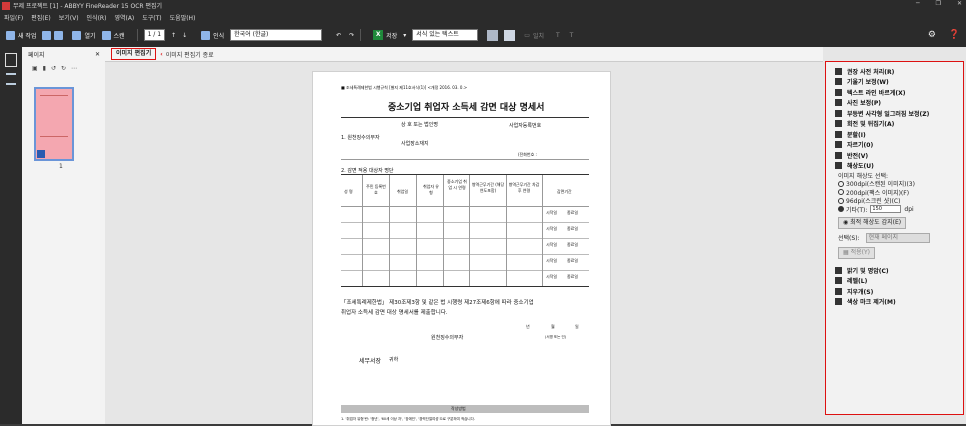 The width and height of the screenshot is (966, 426). Describe the element at coordinates (510, 35) in the screenshot. I see `text-view-button` at that location.